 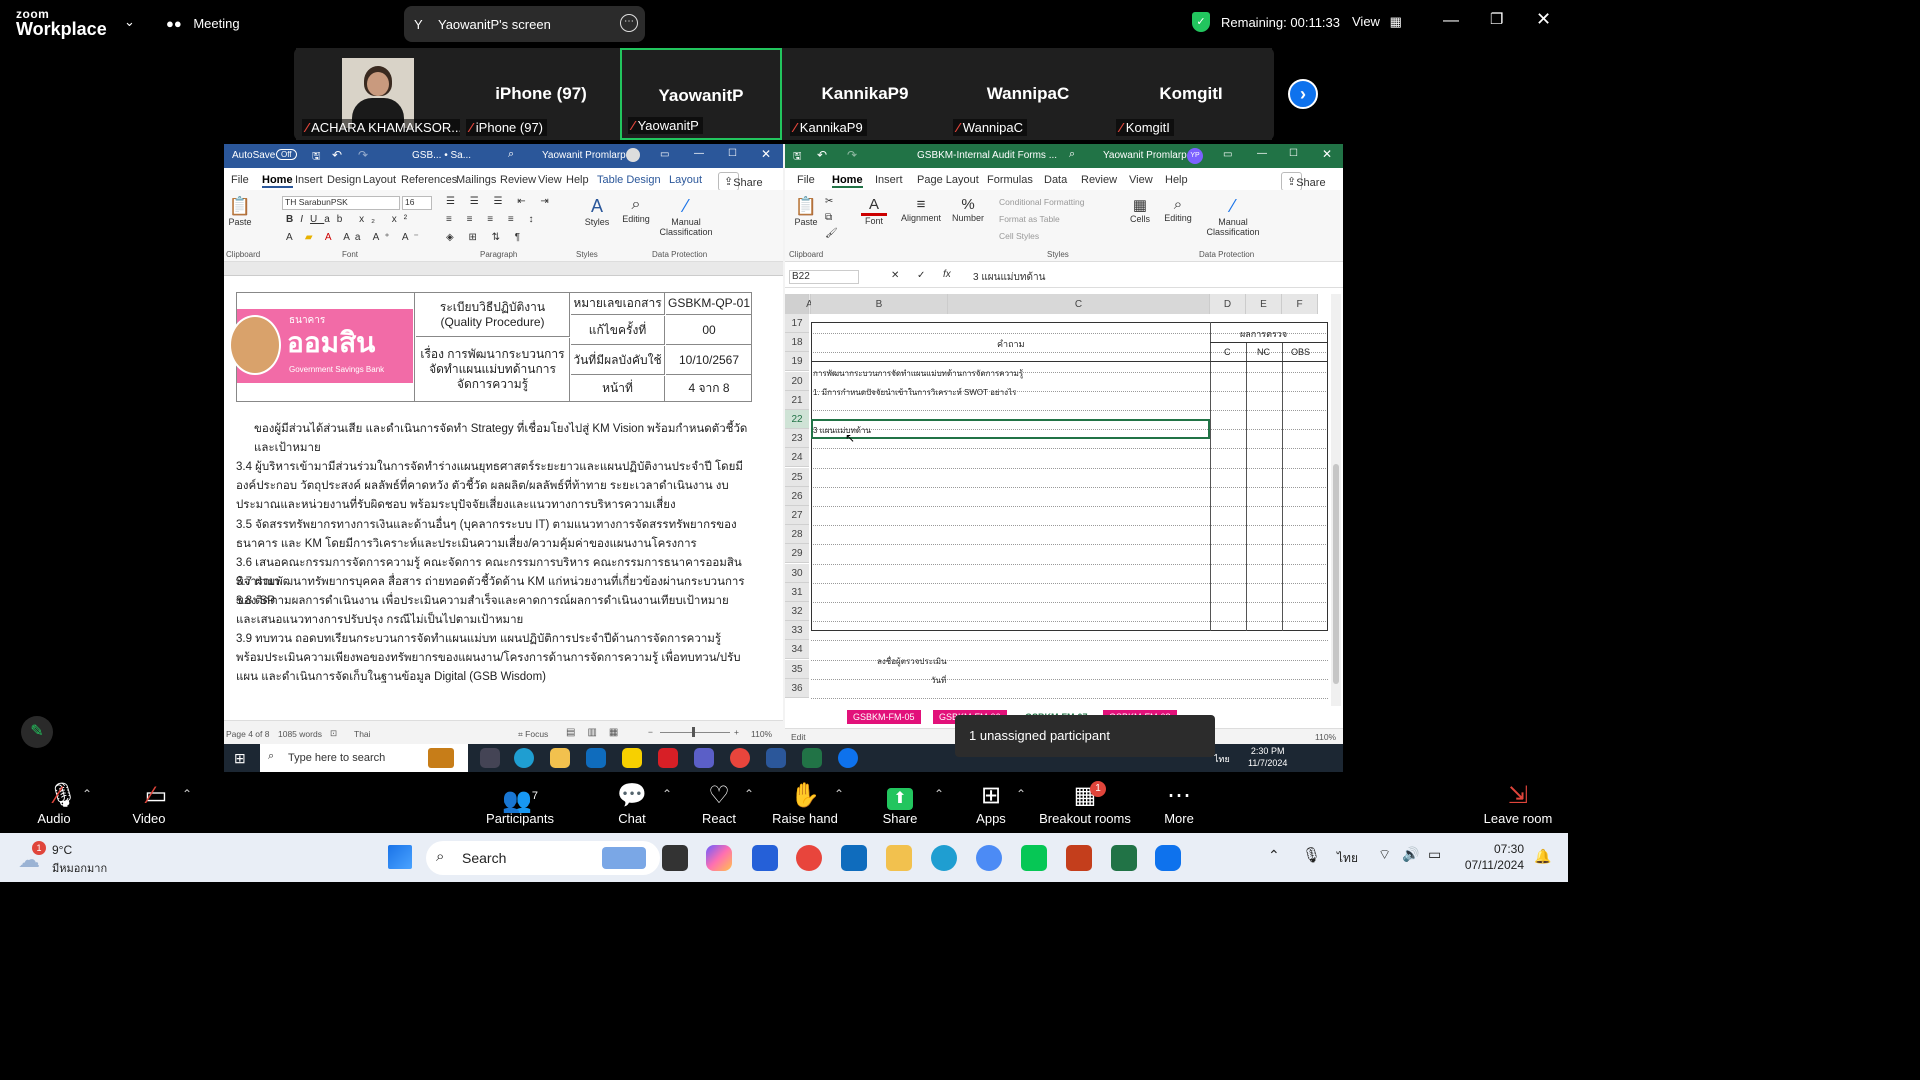 I want to click on apps-options-caret: ⌃, so click(x=1021, y=794).